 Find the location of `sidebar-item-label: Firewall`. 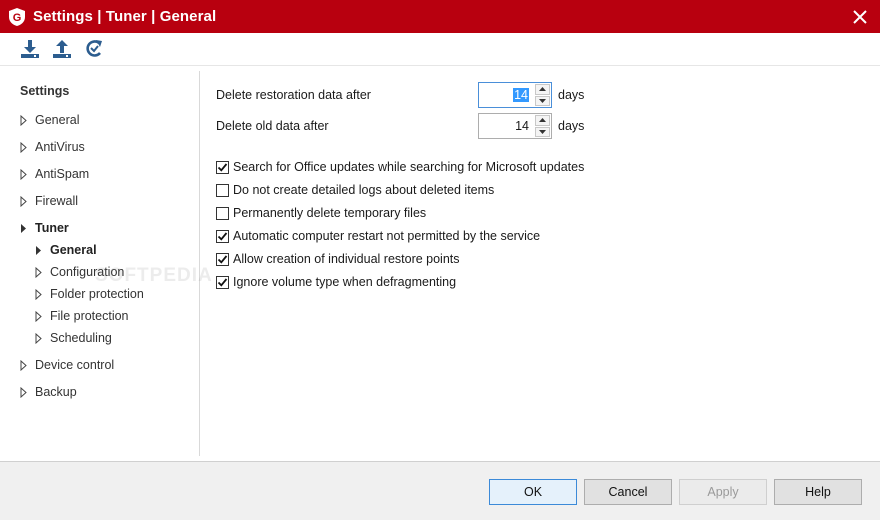

sidebar-item-label: Firewall is located at coordinates (57, 201).